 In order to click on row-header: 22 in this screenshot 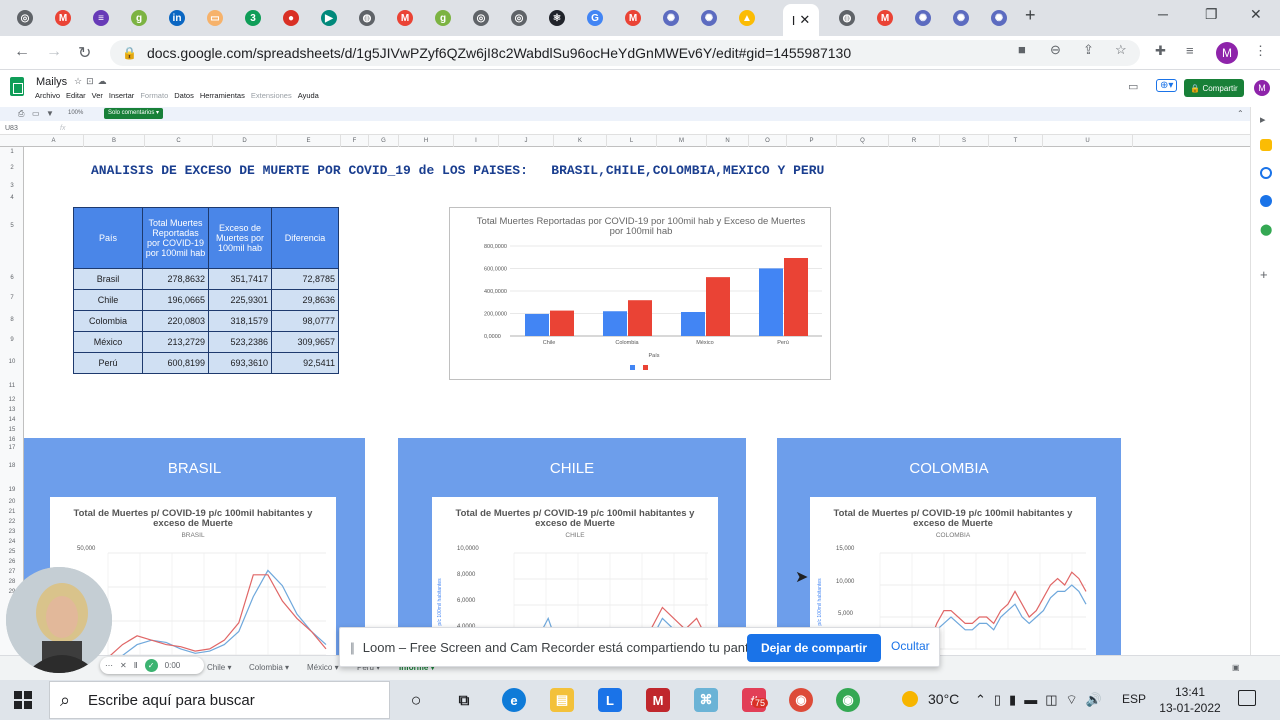, I will do `click(12, 522)`.